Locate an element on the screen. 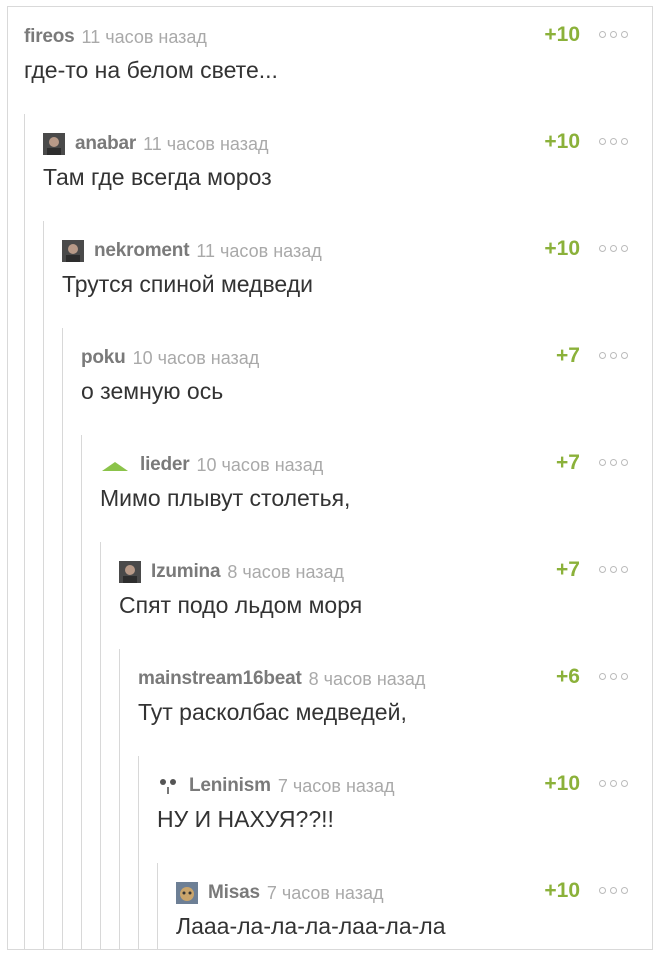 The height and width of the screenshot is (956, 660). username-link: lieder is located at coordinates (165, 465).